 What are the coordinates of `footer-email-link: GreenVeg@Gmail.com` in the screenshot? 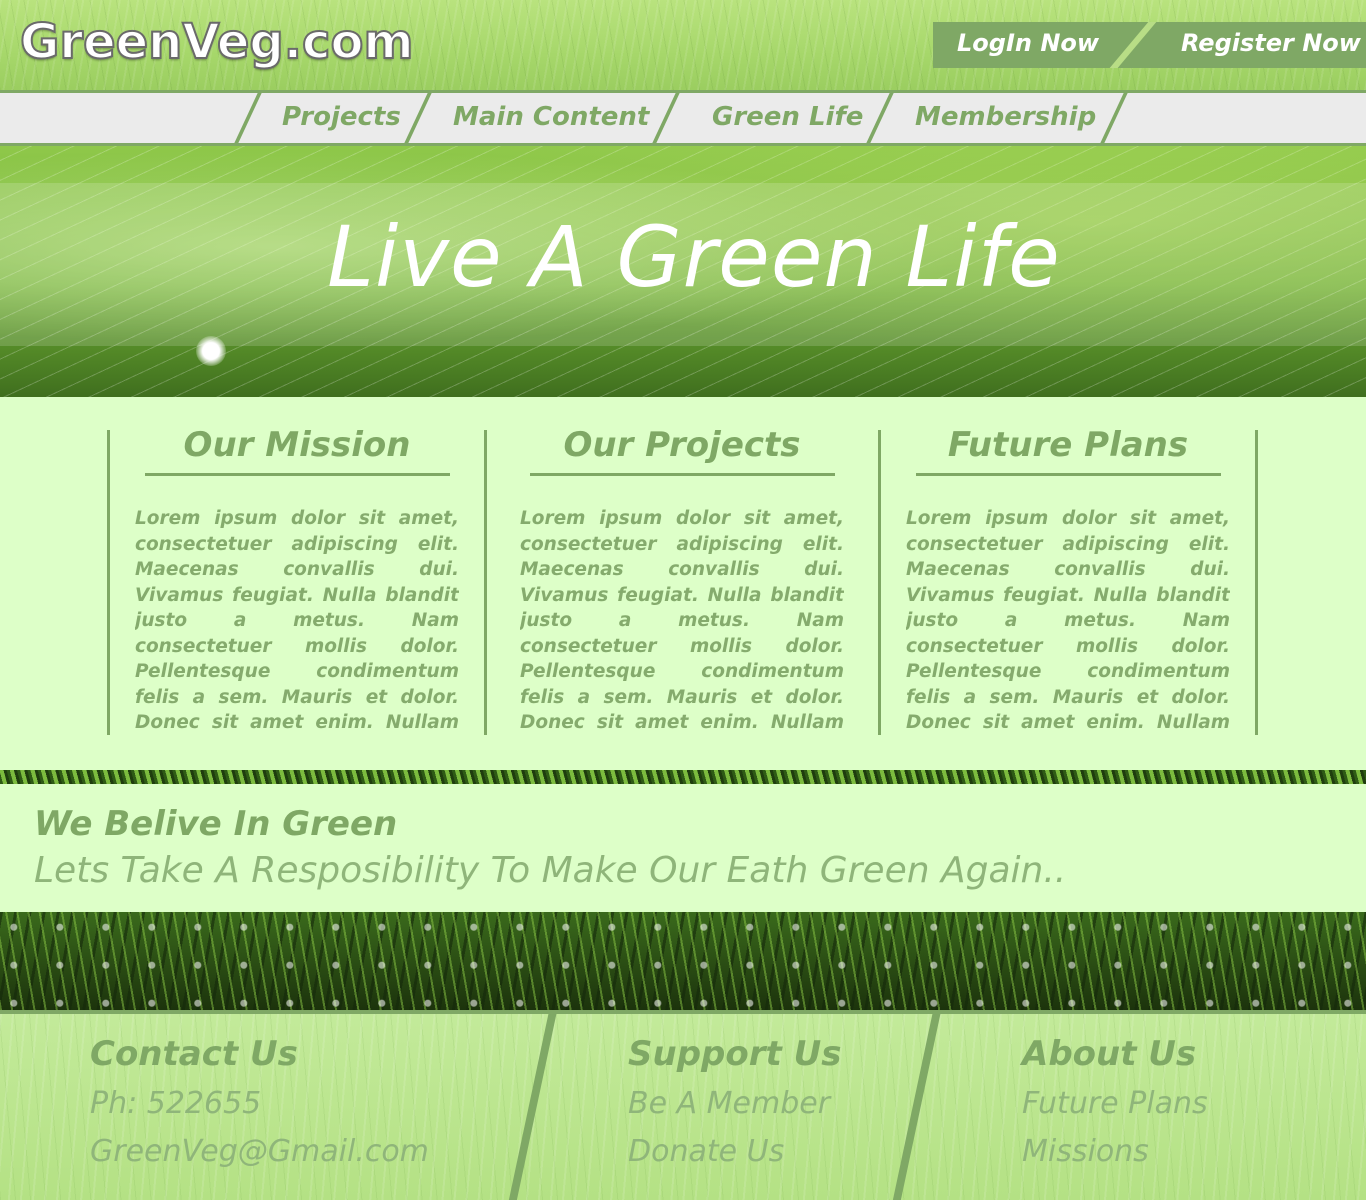 It's located at (259, 1152).